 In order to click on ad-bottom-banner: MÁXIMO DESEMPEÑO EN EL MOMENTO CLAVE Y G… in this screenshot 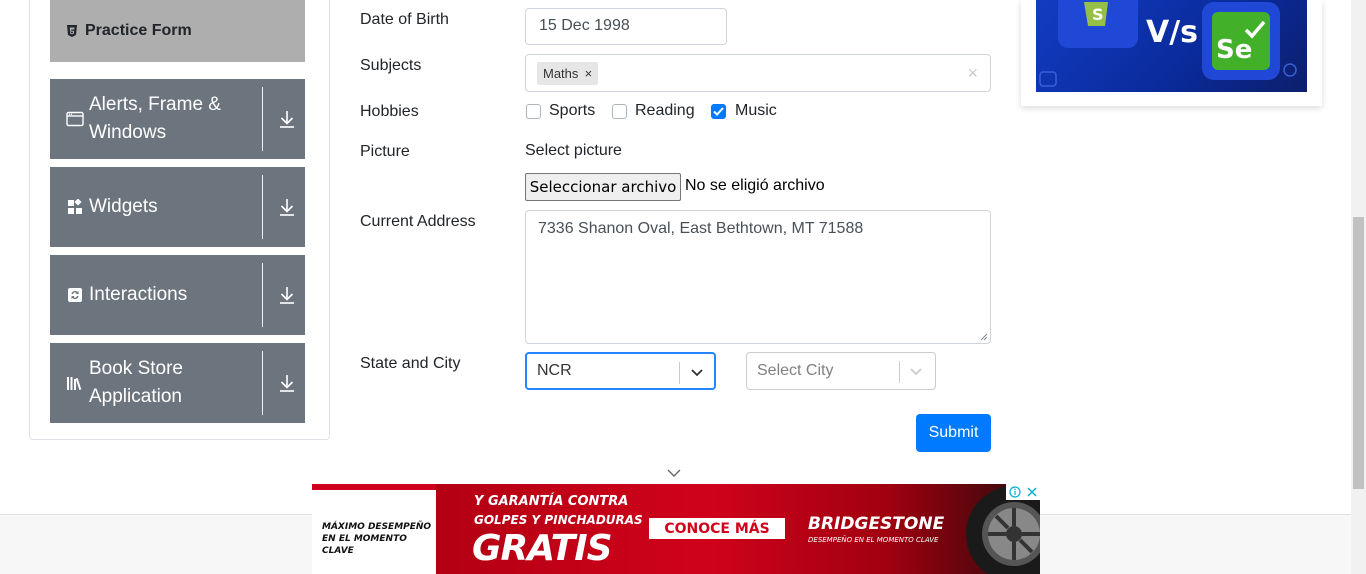, I will do `click(676, 529)`.